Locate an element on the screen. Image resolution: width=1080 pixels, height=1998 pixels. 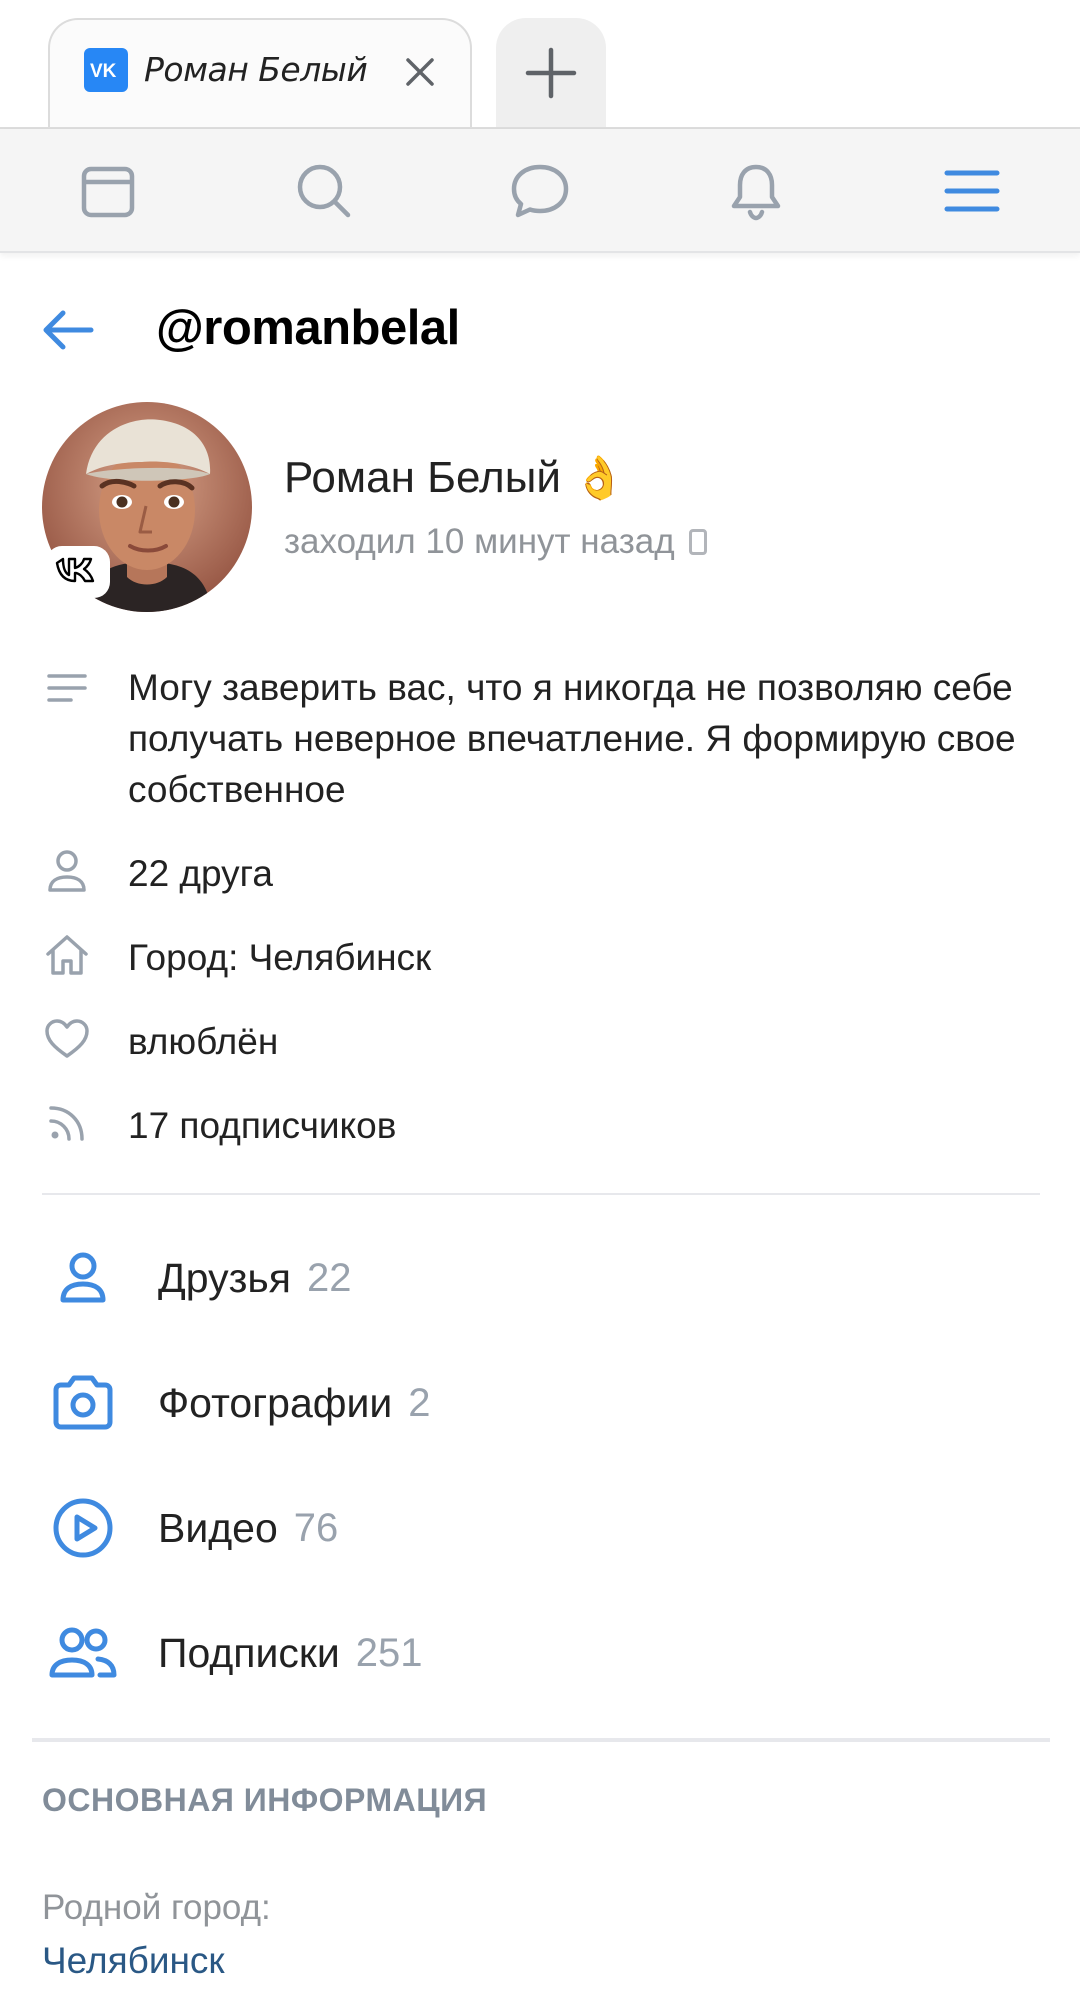
profile-name: Роман Белый 👌 is located at coordinates (454, 478).